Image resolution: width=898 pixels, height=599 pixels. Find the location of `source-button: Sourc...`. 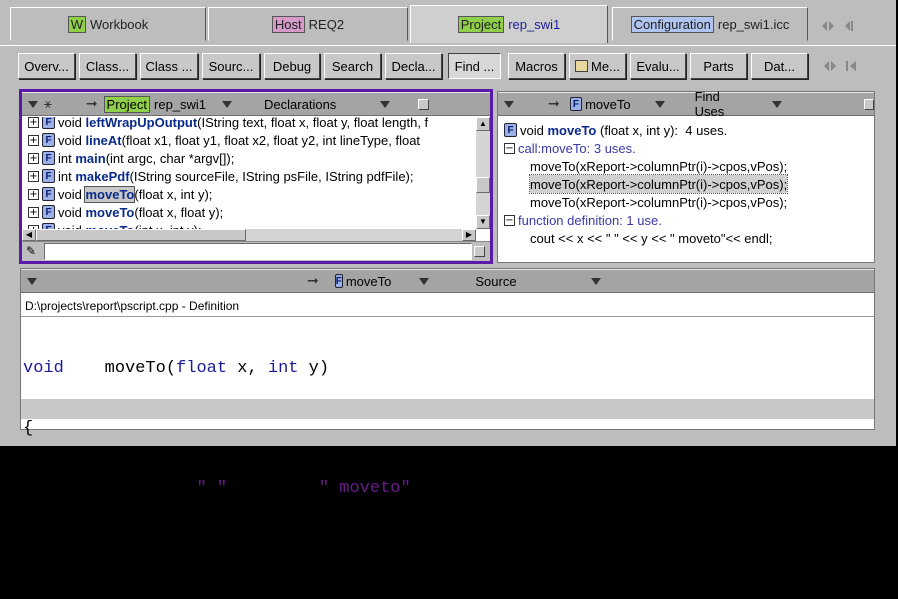

source-button: Sourc... is located at coordinates (231, 66).